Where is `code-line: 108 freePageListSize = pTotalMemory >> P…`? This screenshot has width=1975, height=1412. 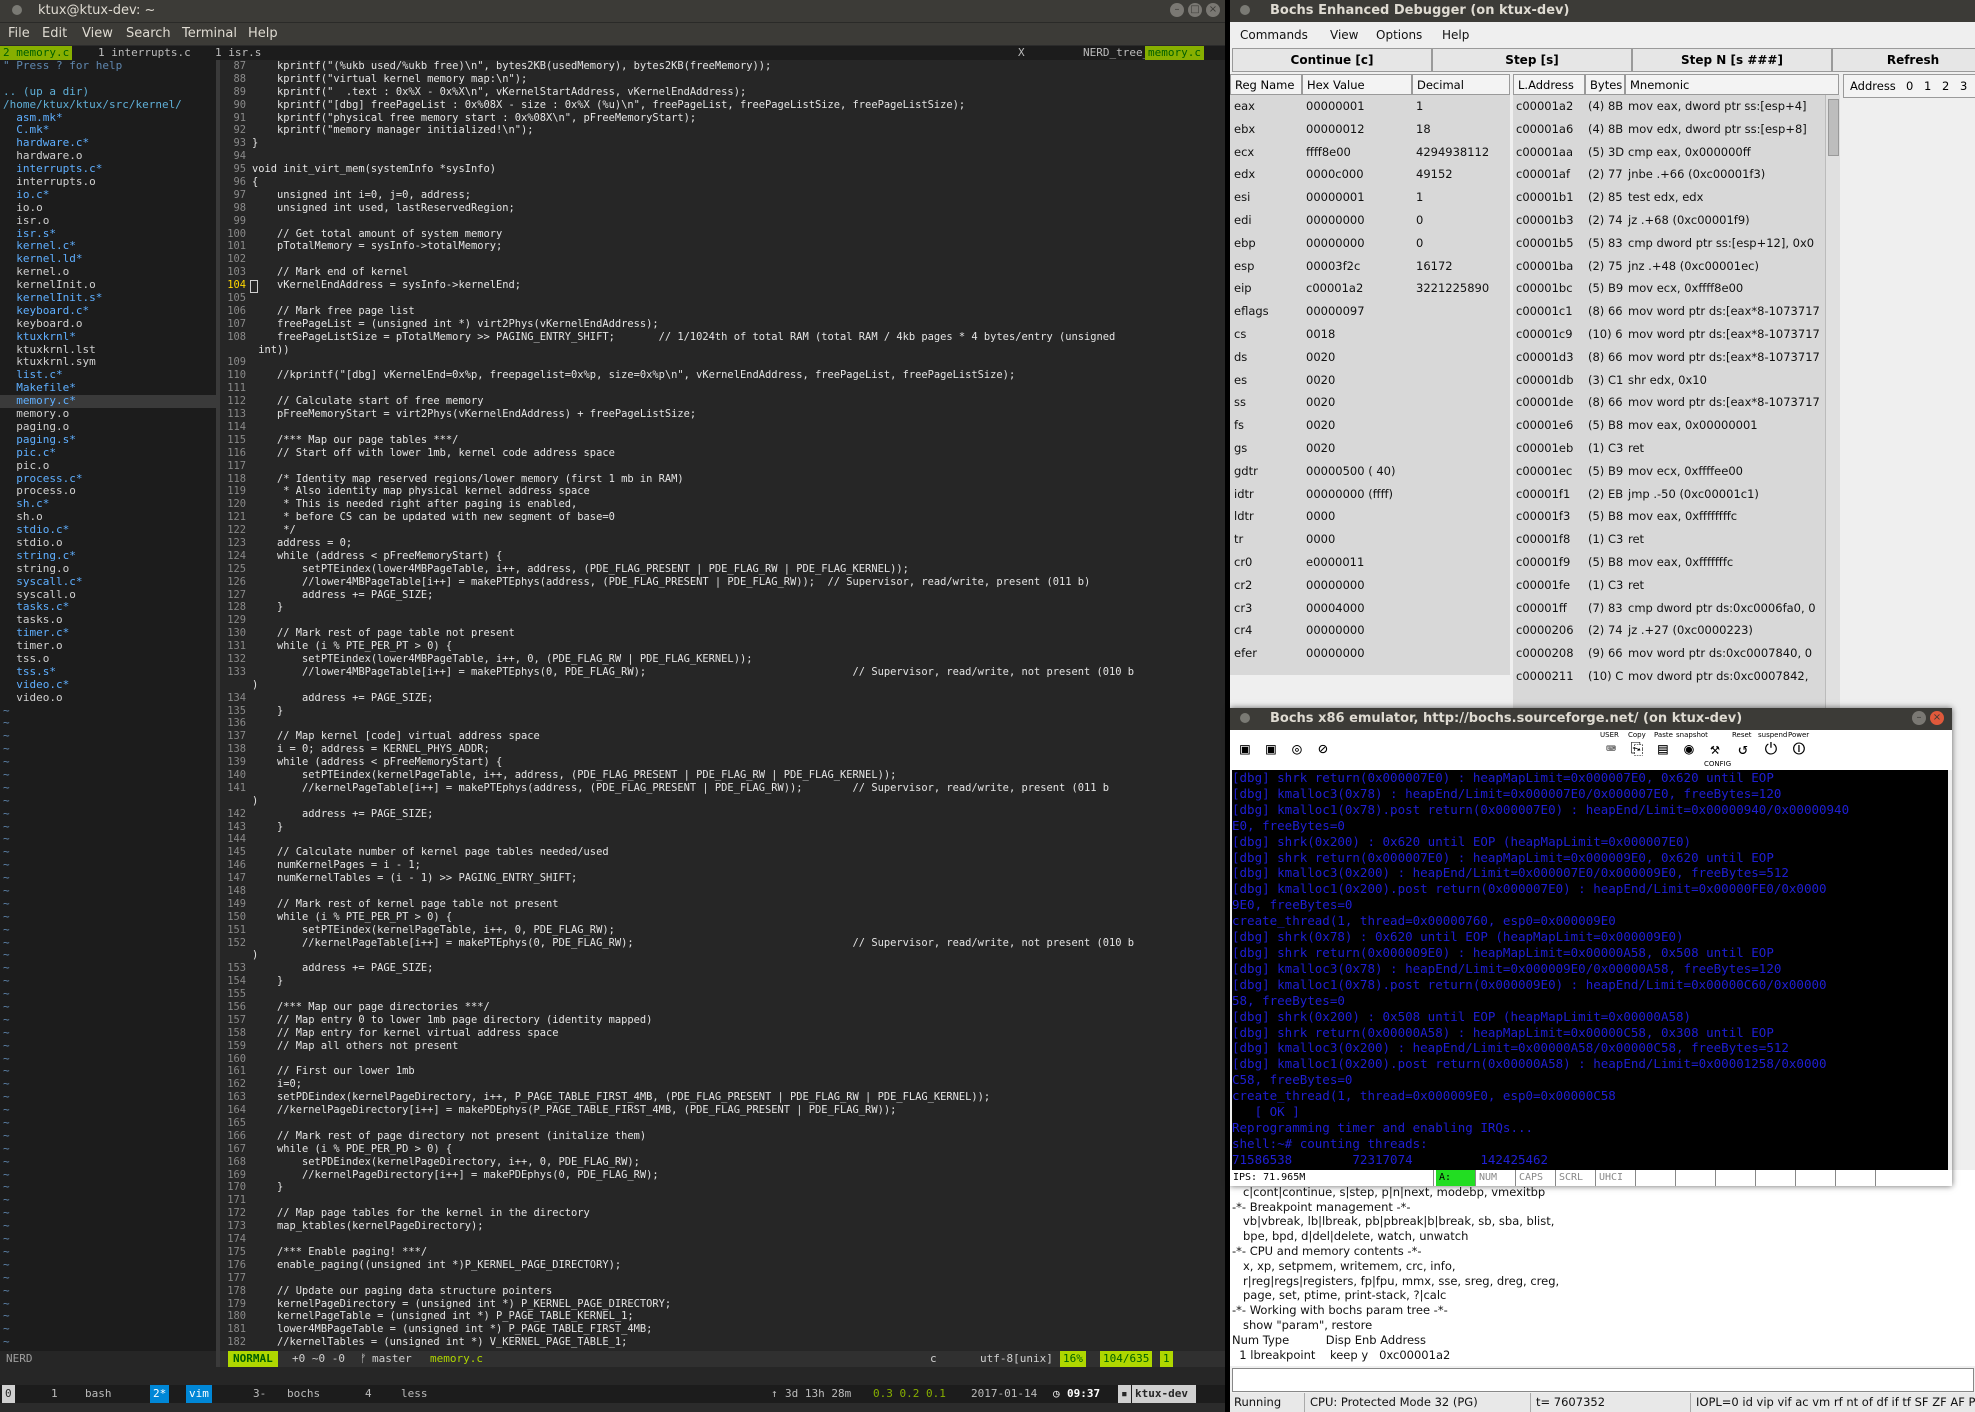 code-line: 108 freePageListSize = pTotalMemory >> P… is located at coordinates (722, 337).